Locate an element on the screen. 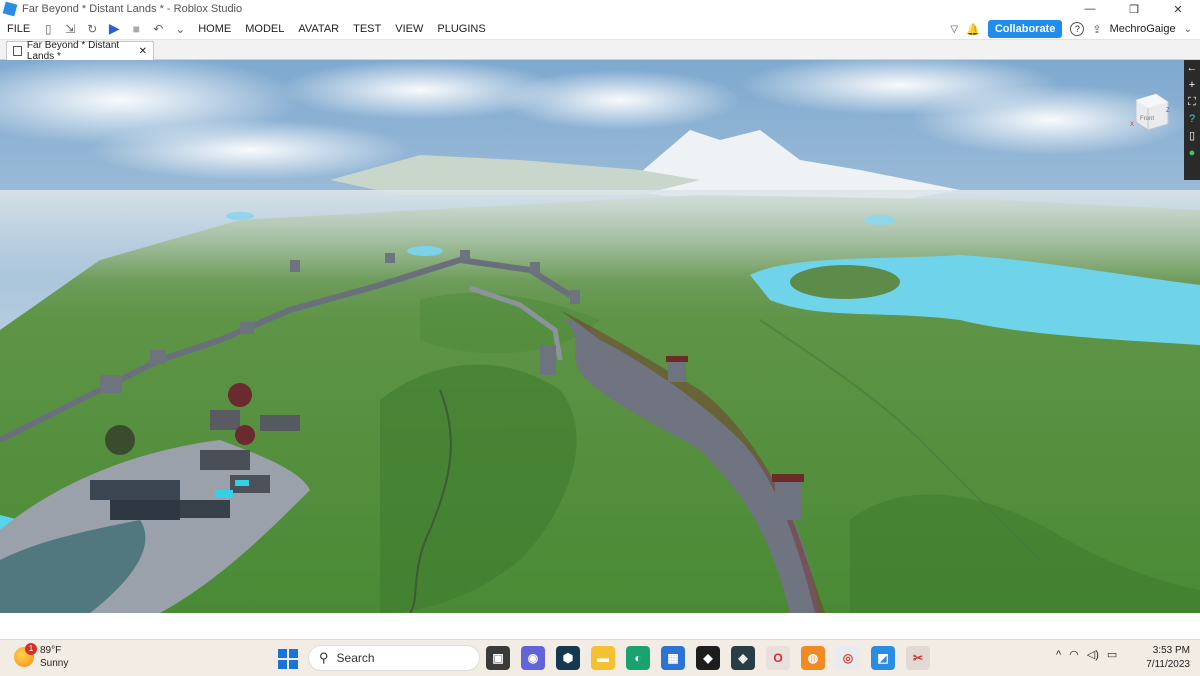 The image size is (1200, 676). clock-date: 7/11/2023 is located at coordinates (1168, 664).